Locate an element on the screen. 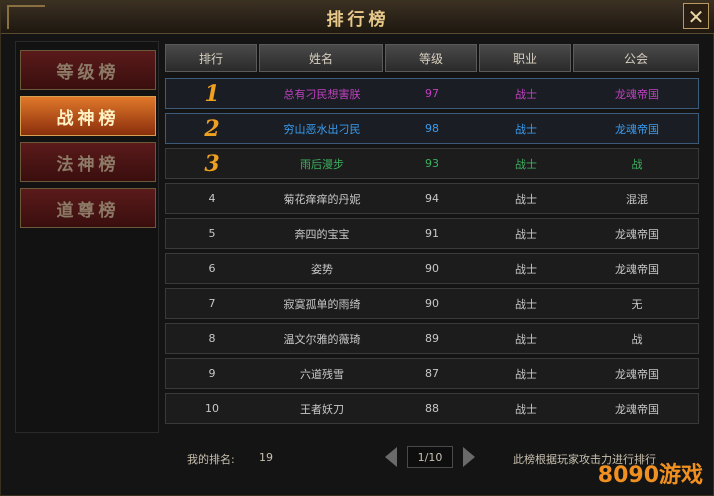 The width and height of the screenshot is (714, 496). table-row: 3 雨后漫步 93 战士 战 is located at coordinates (432, 163).